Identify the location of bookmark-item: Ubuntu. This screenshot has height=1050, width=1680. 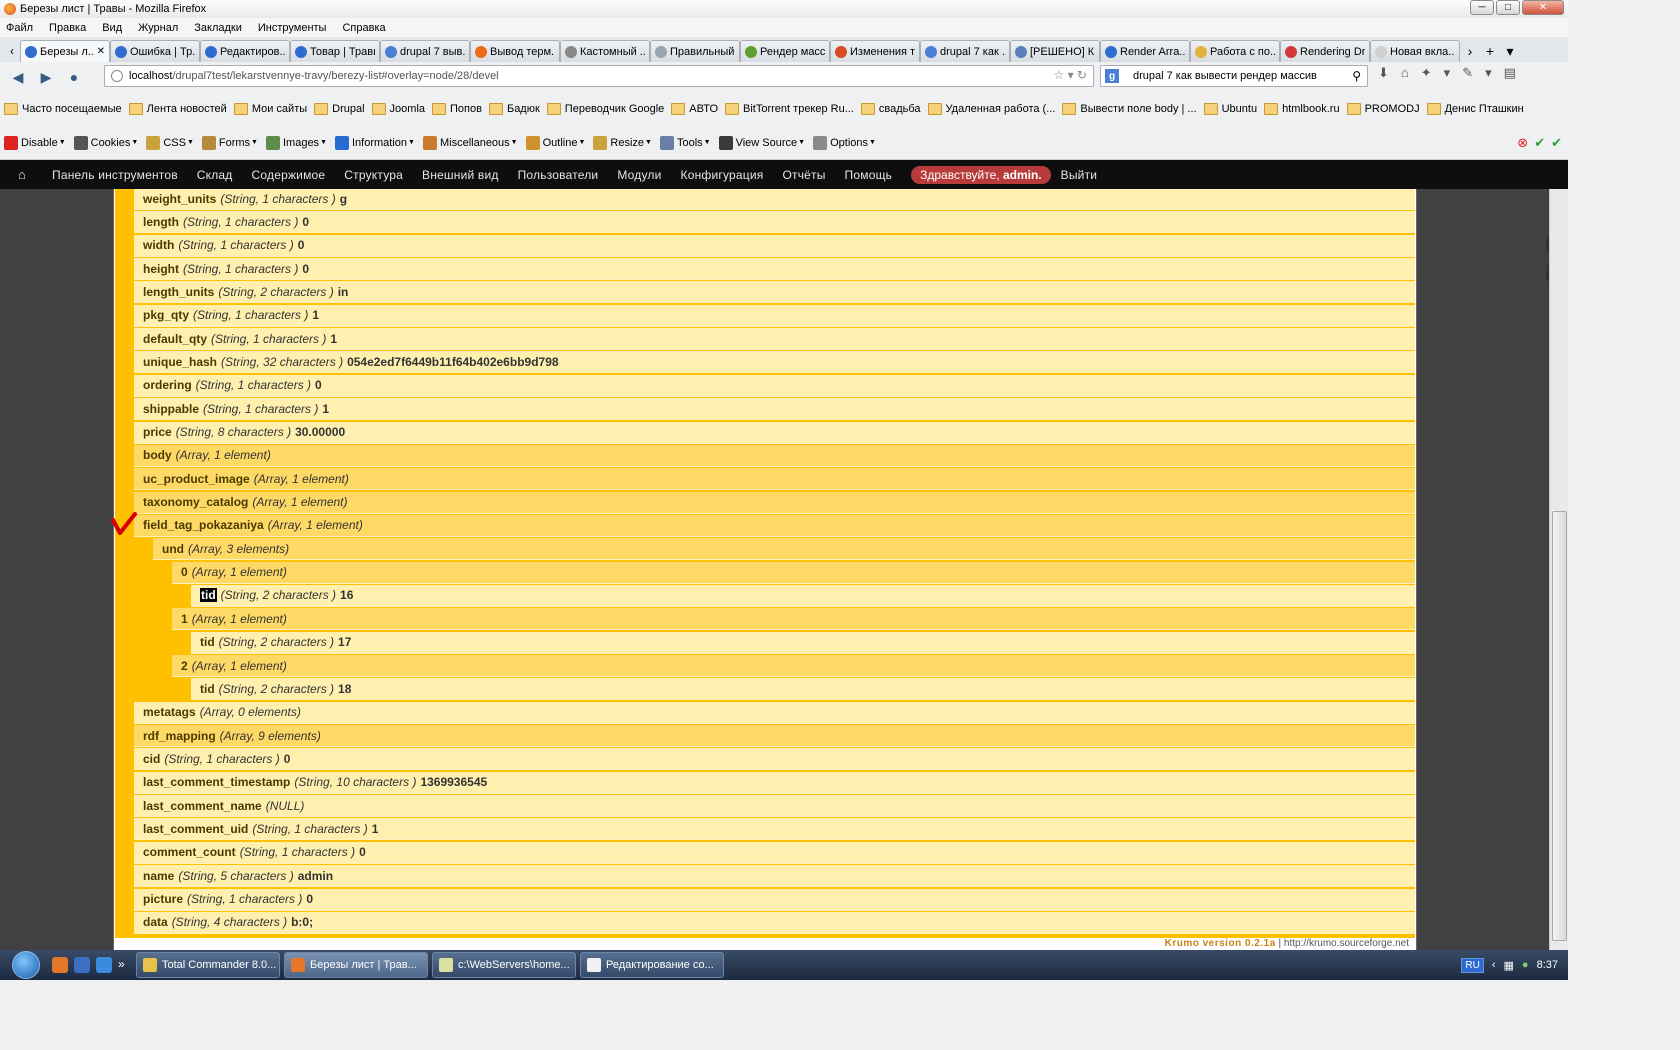
(1230, 109).